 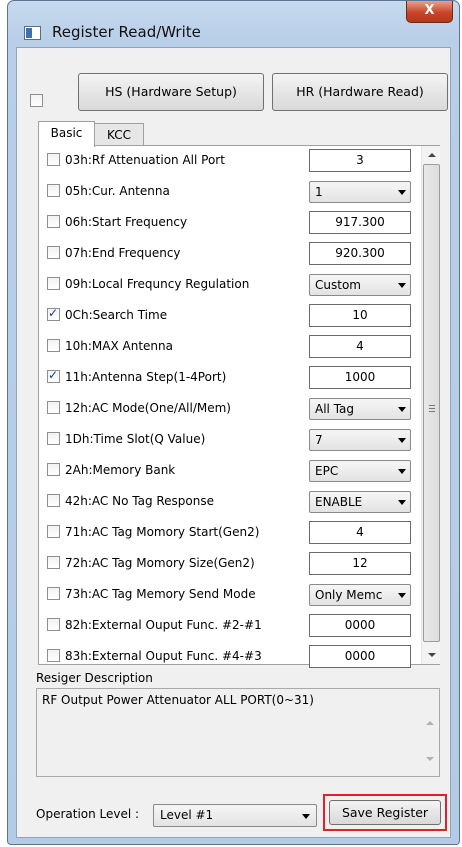 What do you see at coordinates (349, 595) in the screenshot?
I see `register-select-value: Only Memc` at bounding box center [349, 595].